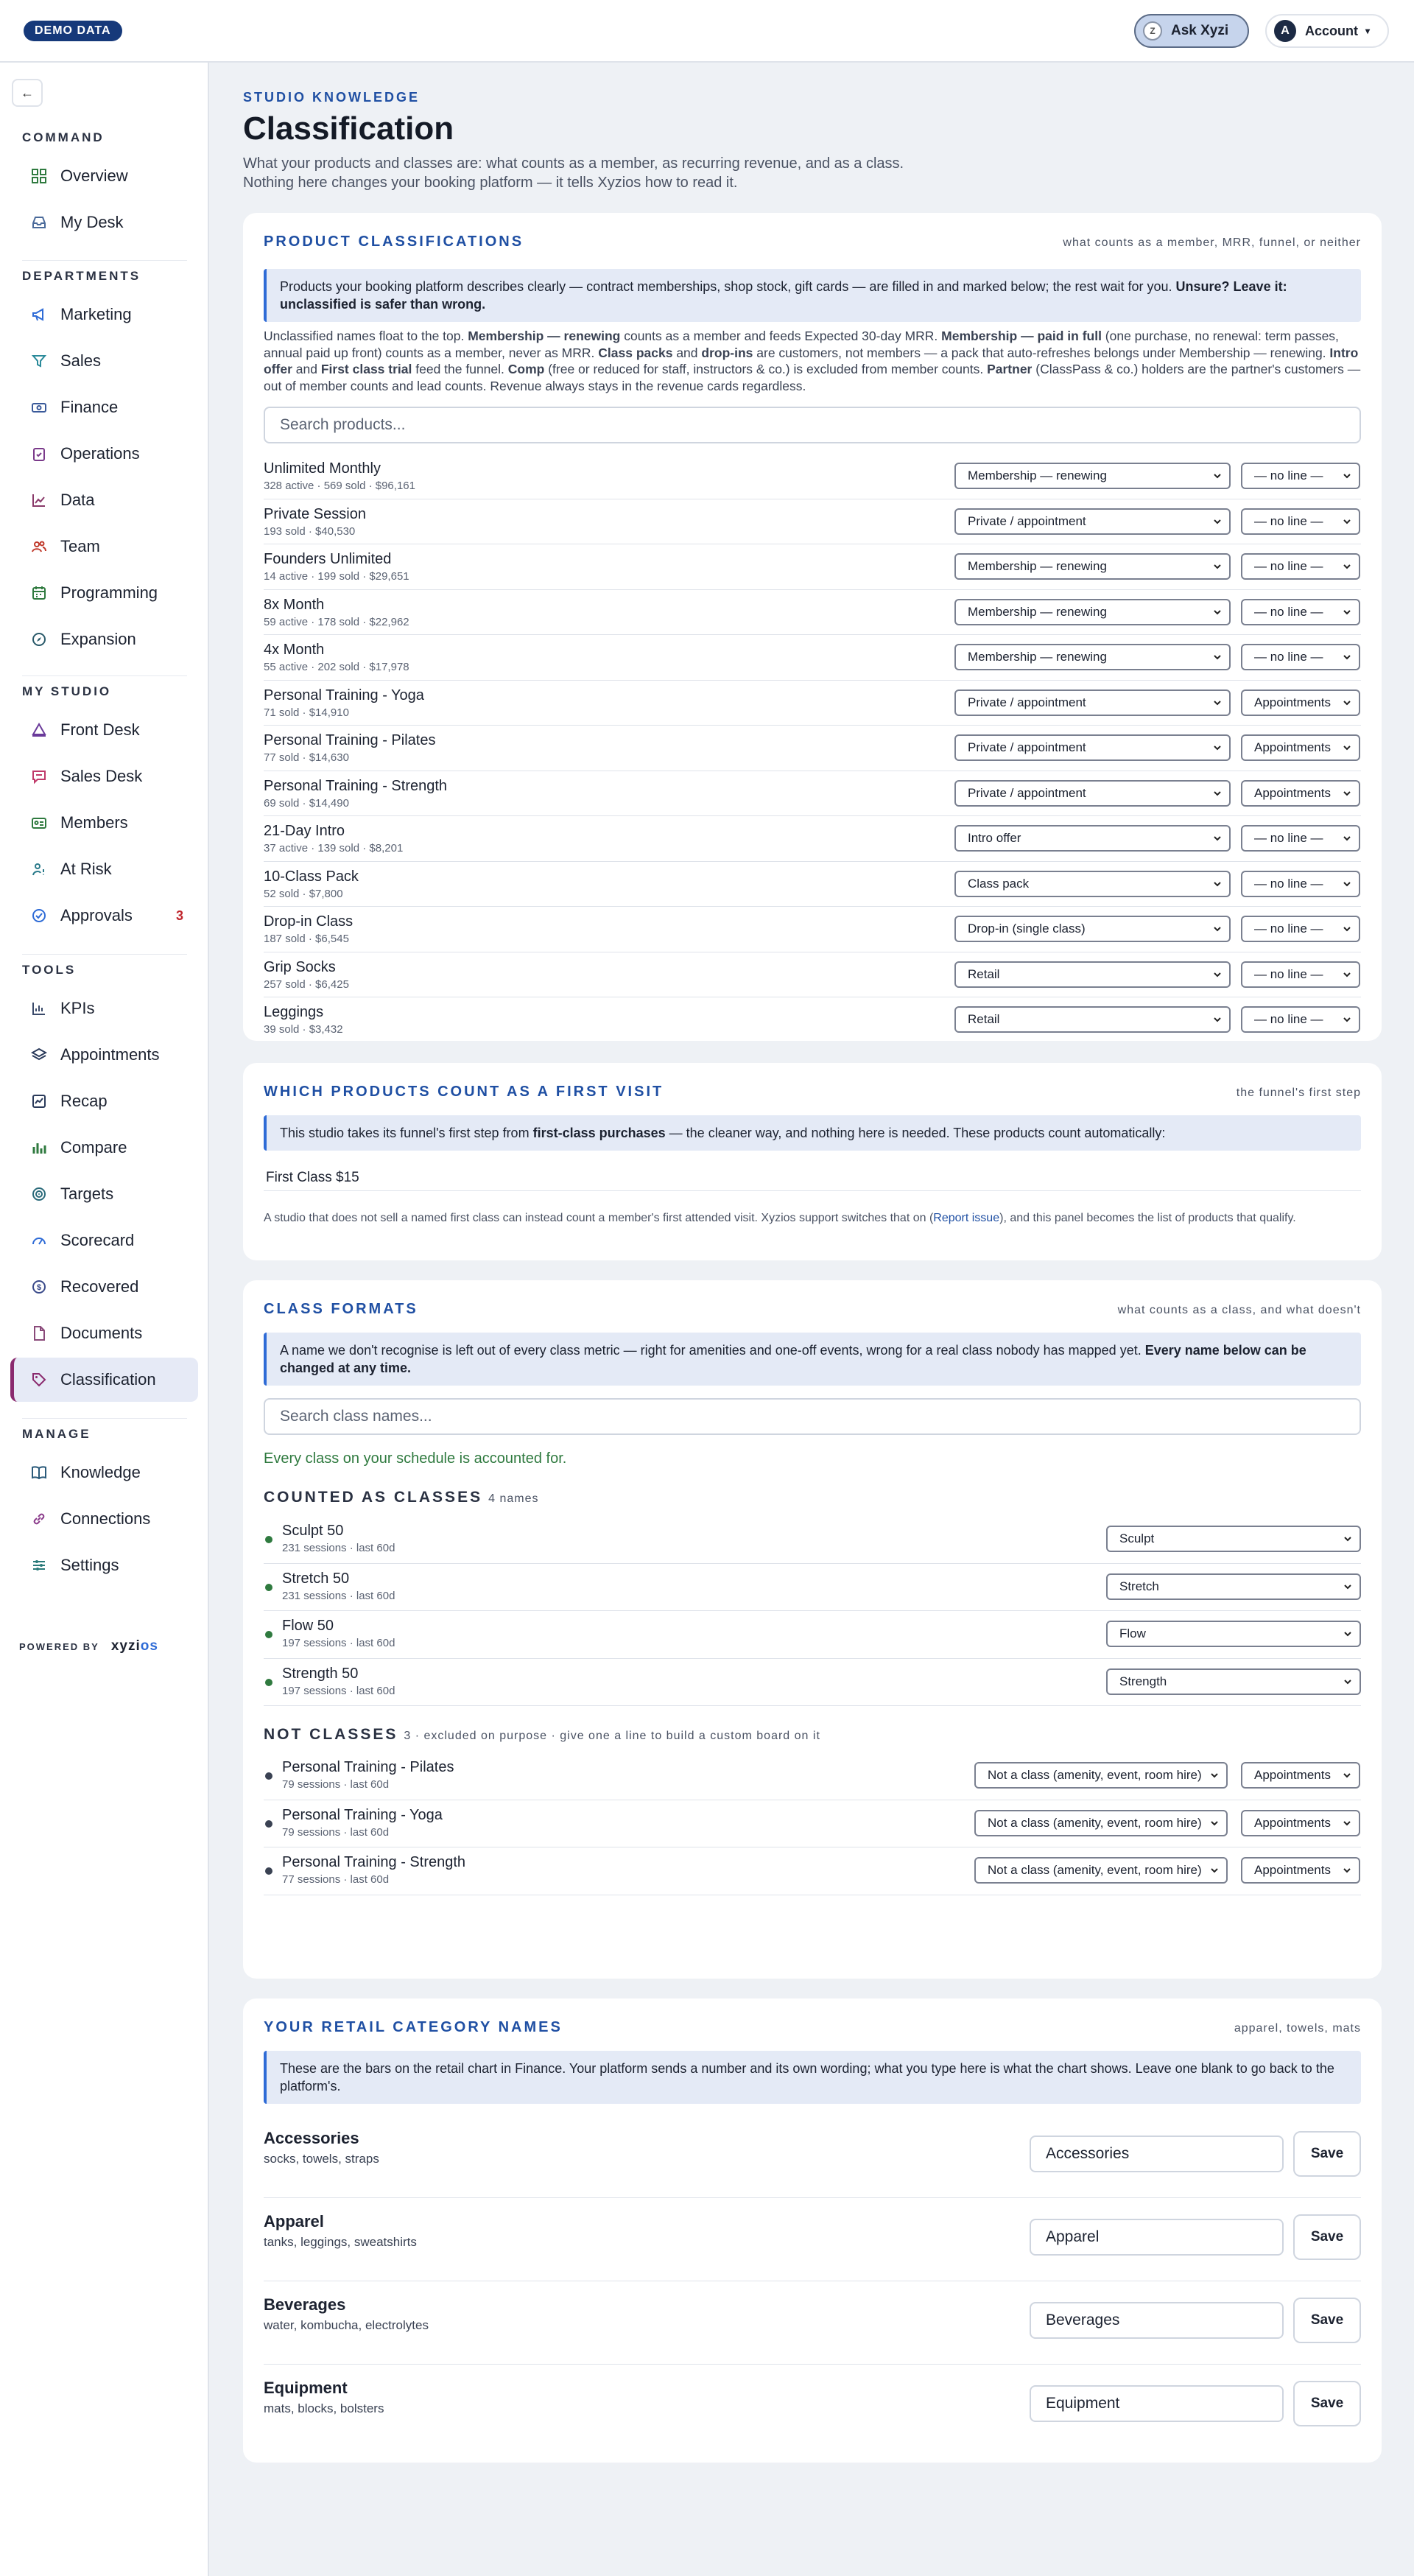  Describe the element at coordinates (104, 1055) in the screenshot. I see `sidebar-item-appointments: Appointments` at that location.